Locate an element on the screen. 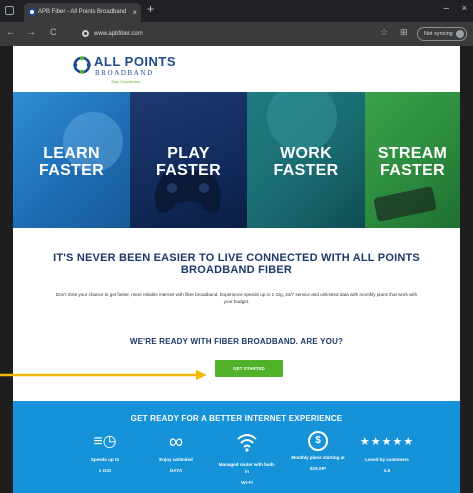 Image resolution: width=473 pixels, height=493 pixels. hero-label-play: PLAY FASTER is located at coordinates (188, 162).